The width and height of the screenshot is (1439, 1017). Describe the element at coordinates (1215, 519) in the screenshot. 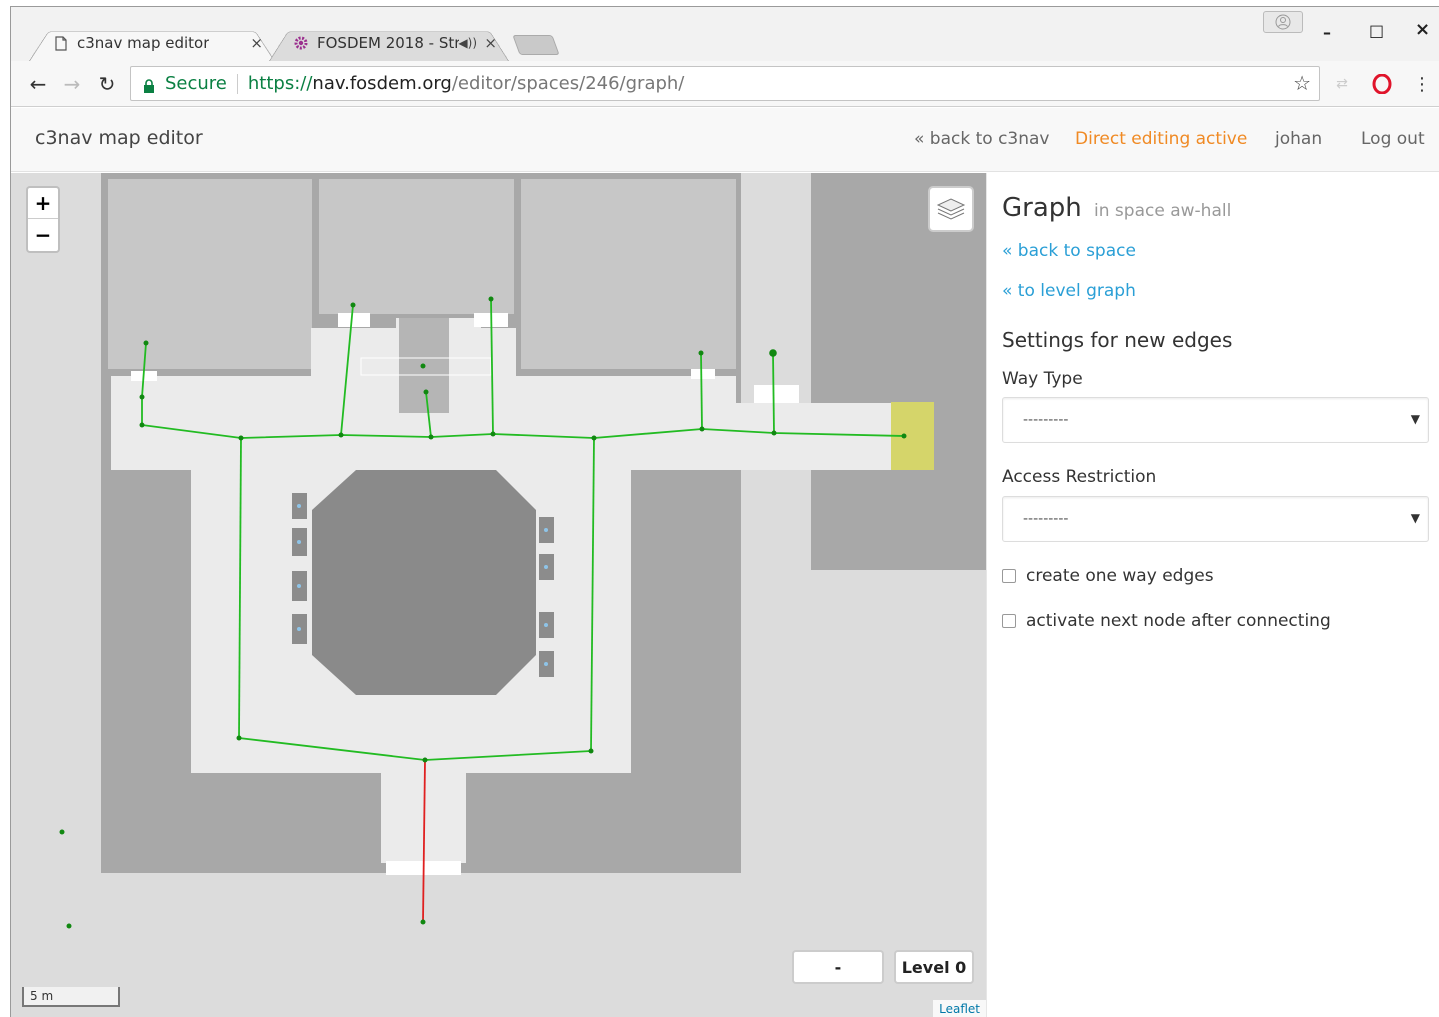

I see `access-restriction-select: --------- ▼` at that location.